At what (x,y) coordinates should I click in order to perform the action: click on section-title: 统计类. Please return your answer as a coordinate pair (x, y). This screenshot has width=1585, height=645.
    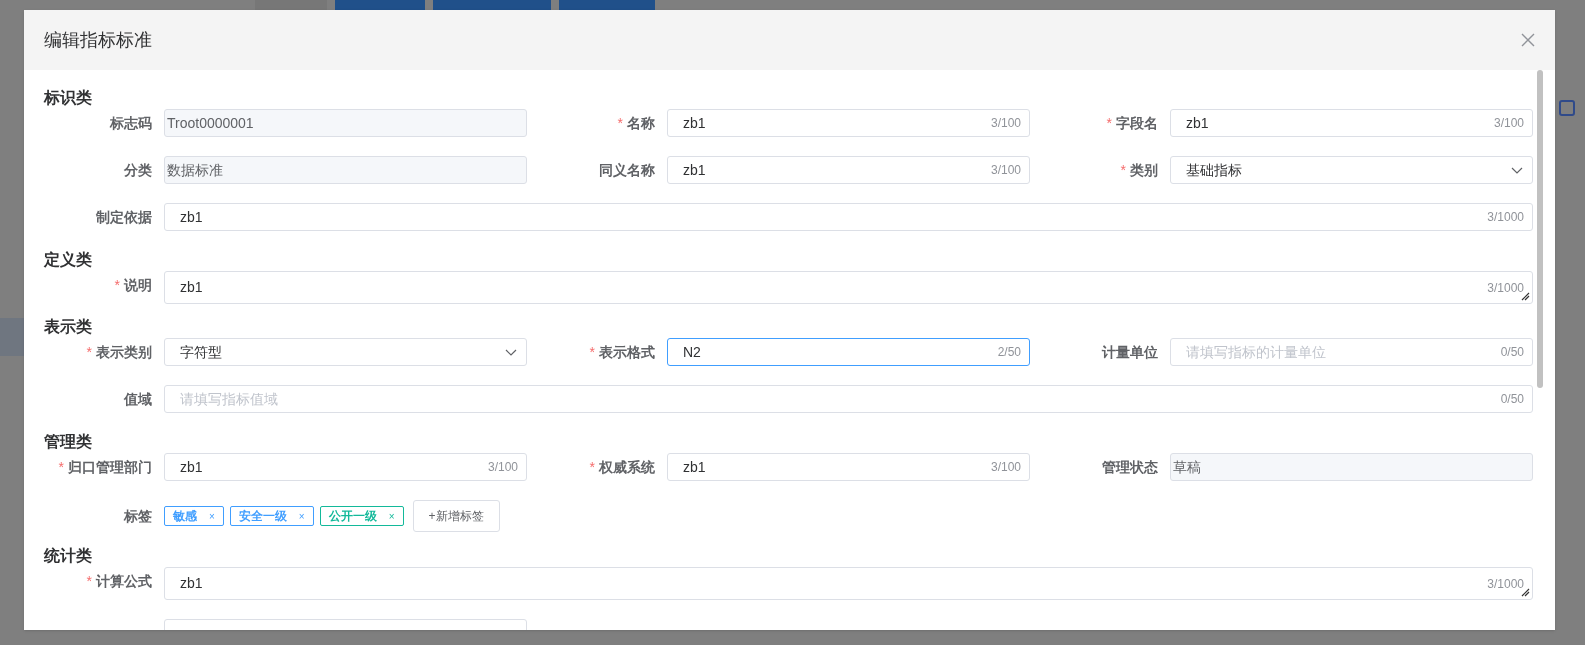
    Looking at the image, I should click on (68, 556).